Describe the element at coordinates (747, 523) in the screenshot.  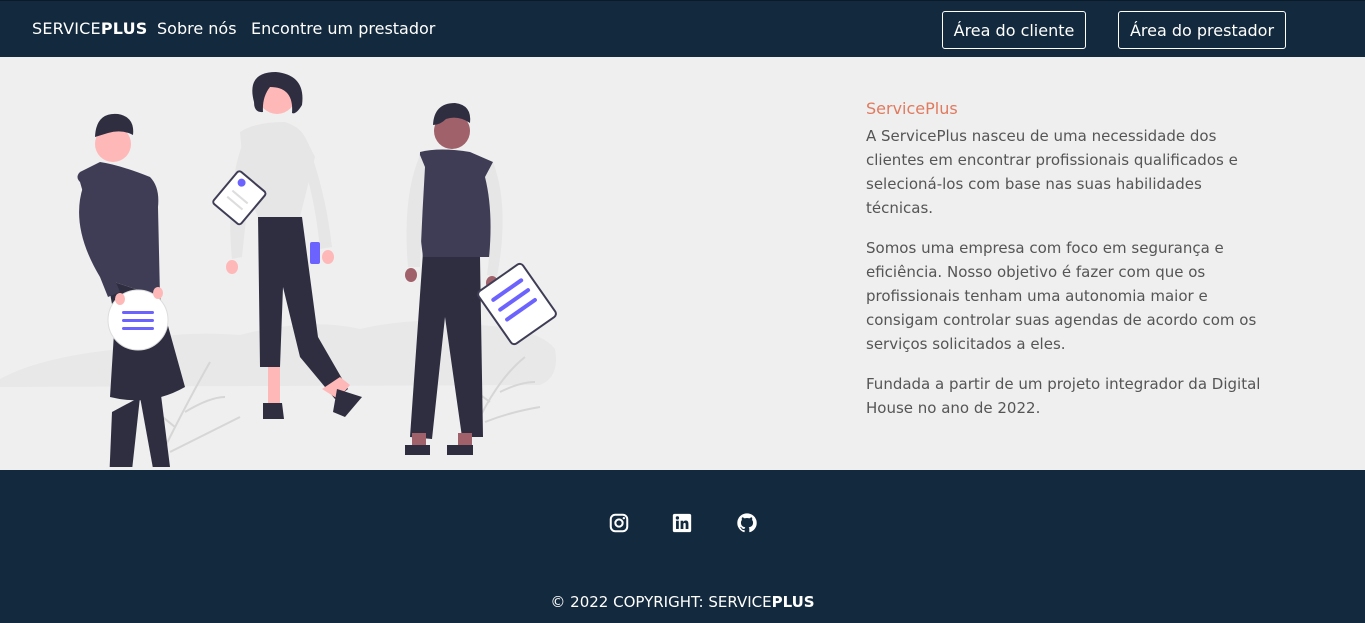
I see `github-icon` at that location.